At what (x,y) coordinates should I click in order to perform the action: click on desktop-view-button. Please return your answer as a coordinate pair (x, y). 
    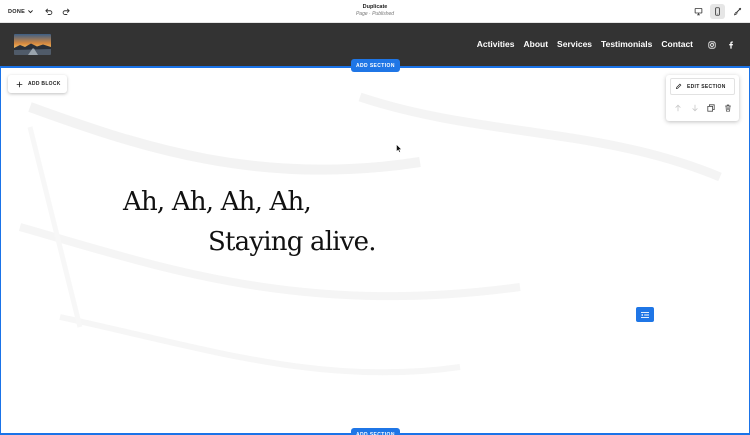
    Looking at the image, I should click on (698, 11).